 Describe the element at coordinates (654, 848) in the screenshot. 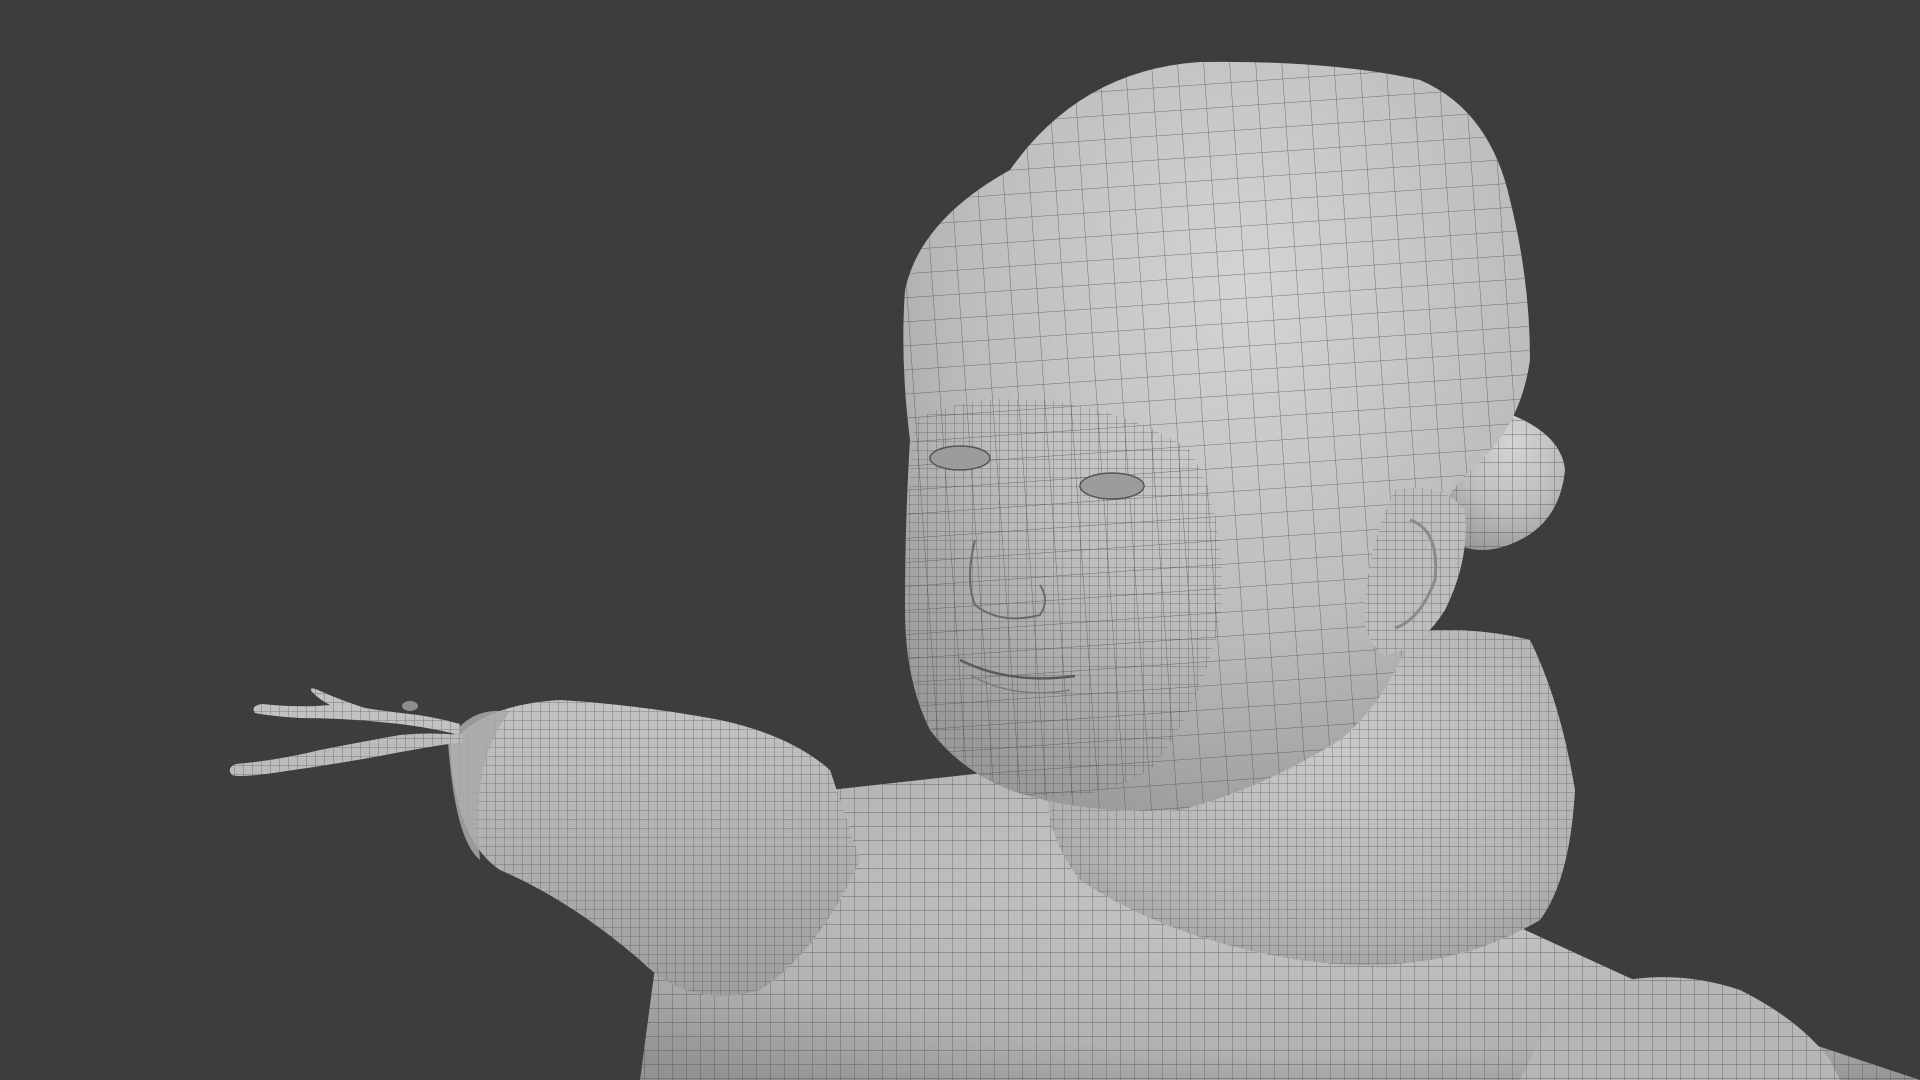

I see `arm-mesh` at that location.